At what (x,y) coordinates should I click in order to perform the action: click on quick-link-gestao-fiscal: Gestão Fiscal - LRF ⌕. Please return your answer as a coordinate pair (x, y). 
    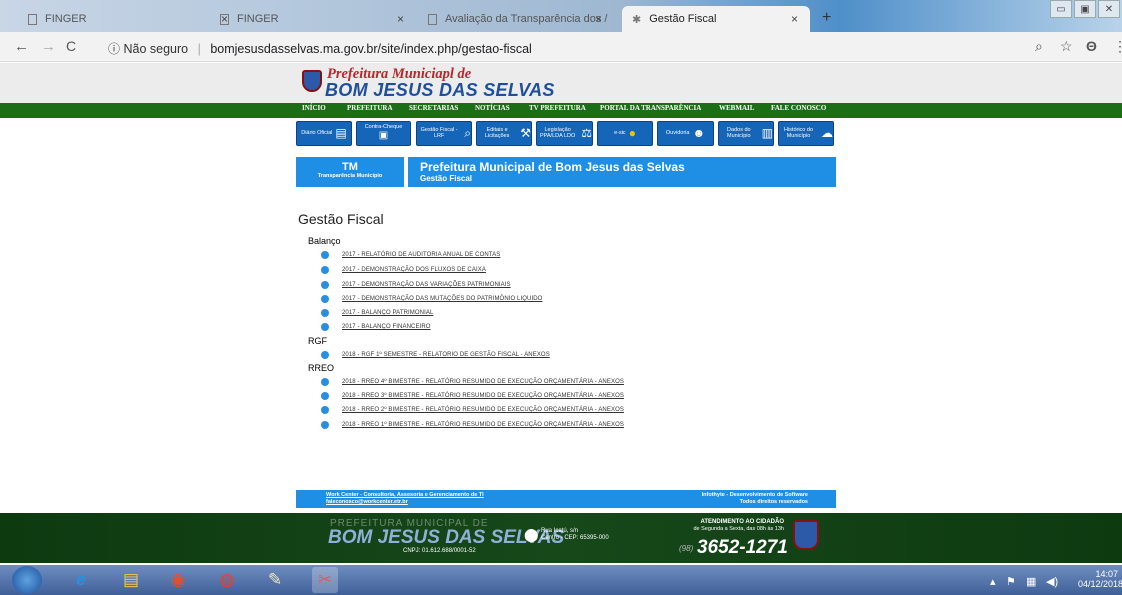
    Looking at the image, I should click on (444, 133).